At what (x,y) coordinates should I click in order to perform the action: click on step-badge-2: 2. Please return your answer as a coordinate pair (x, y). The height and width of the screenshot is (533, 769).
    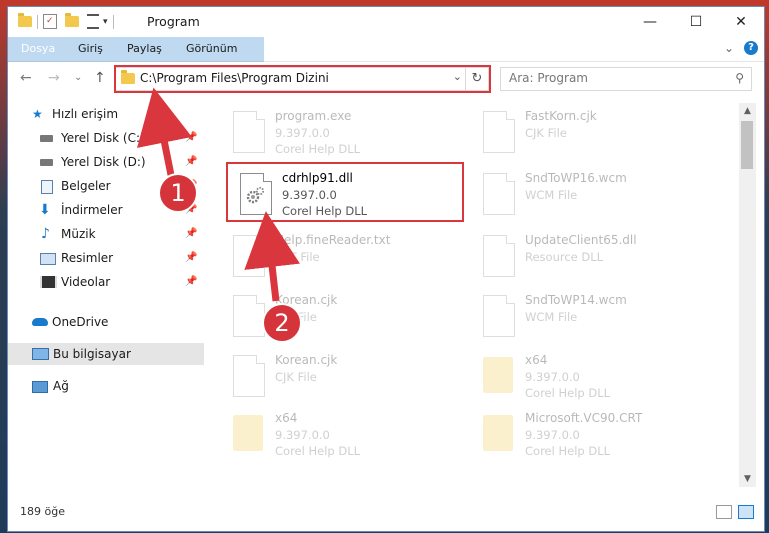
    Looking at the image, I should click on (282, 323).